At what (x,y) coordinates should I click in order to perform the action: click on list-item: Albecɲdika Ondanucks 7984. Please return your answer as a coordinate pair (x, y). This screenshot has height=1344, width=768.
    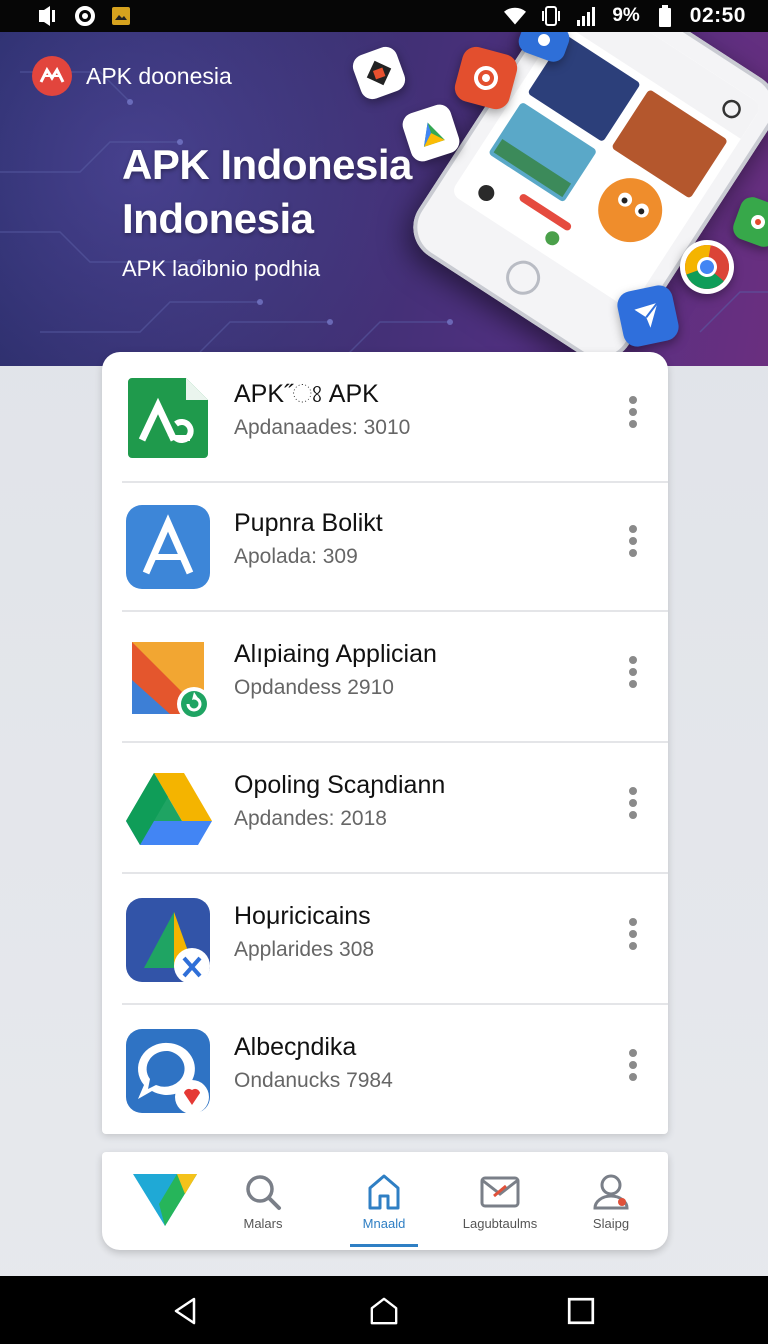
    Looking at the image, I should click on (385, 1070).